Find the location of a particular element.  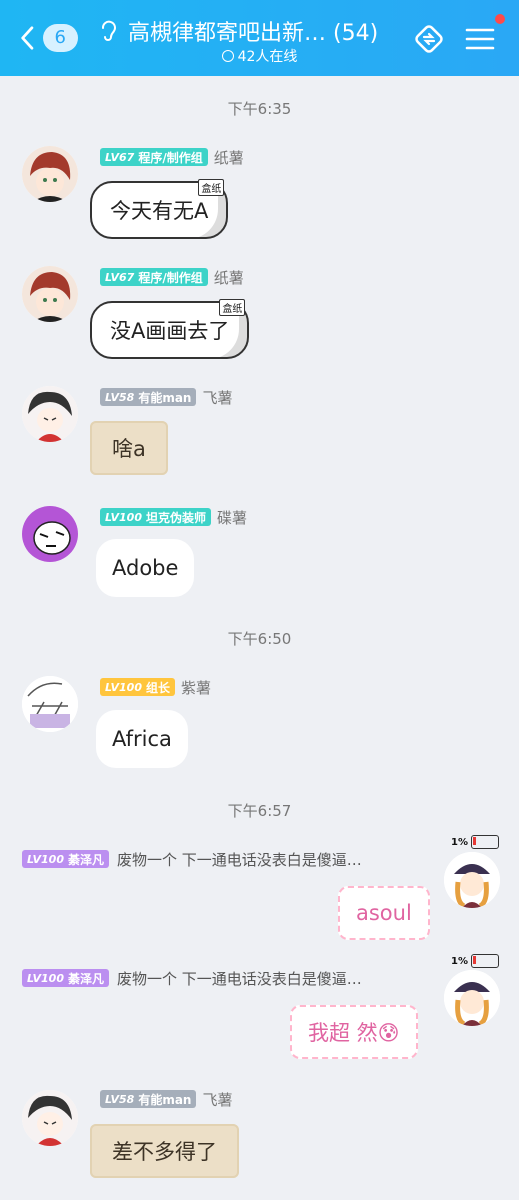

chat-title-row: 高槻律都寄吧出新… (54) is located at coordinates (251, 31).